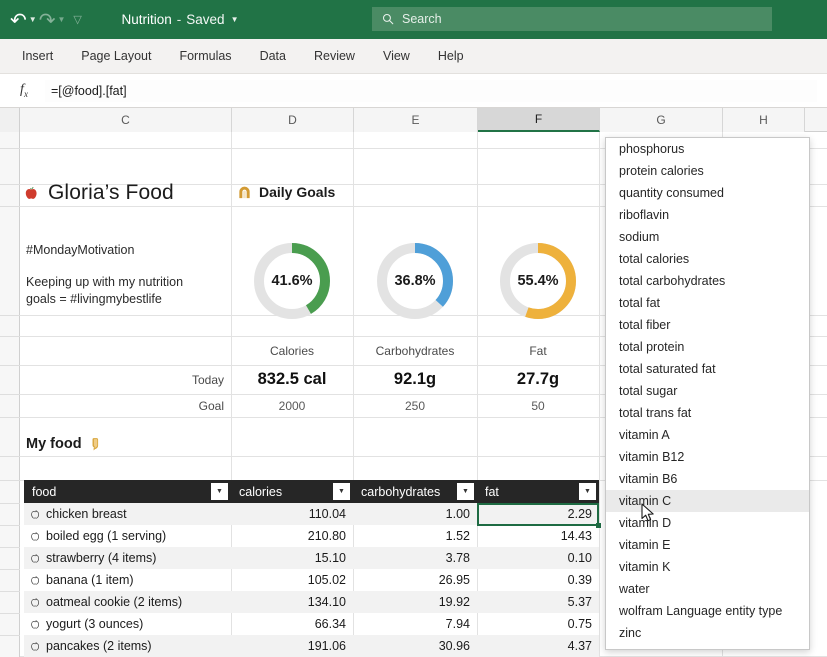 The height and width of the screenshot is (657, 827). What do you see at coordinates (292, 558) in the screenshot?
I see `table-cell-calories: 15.10` at bounding box center [292, 558].